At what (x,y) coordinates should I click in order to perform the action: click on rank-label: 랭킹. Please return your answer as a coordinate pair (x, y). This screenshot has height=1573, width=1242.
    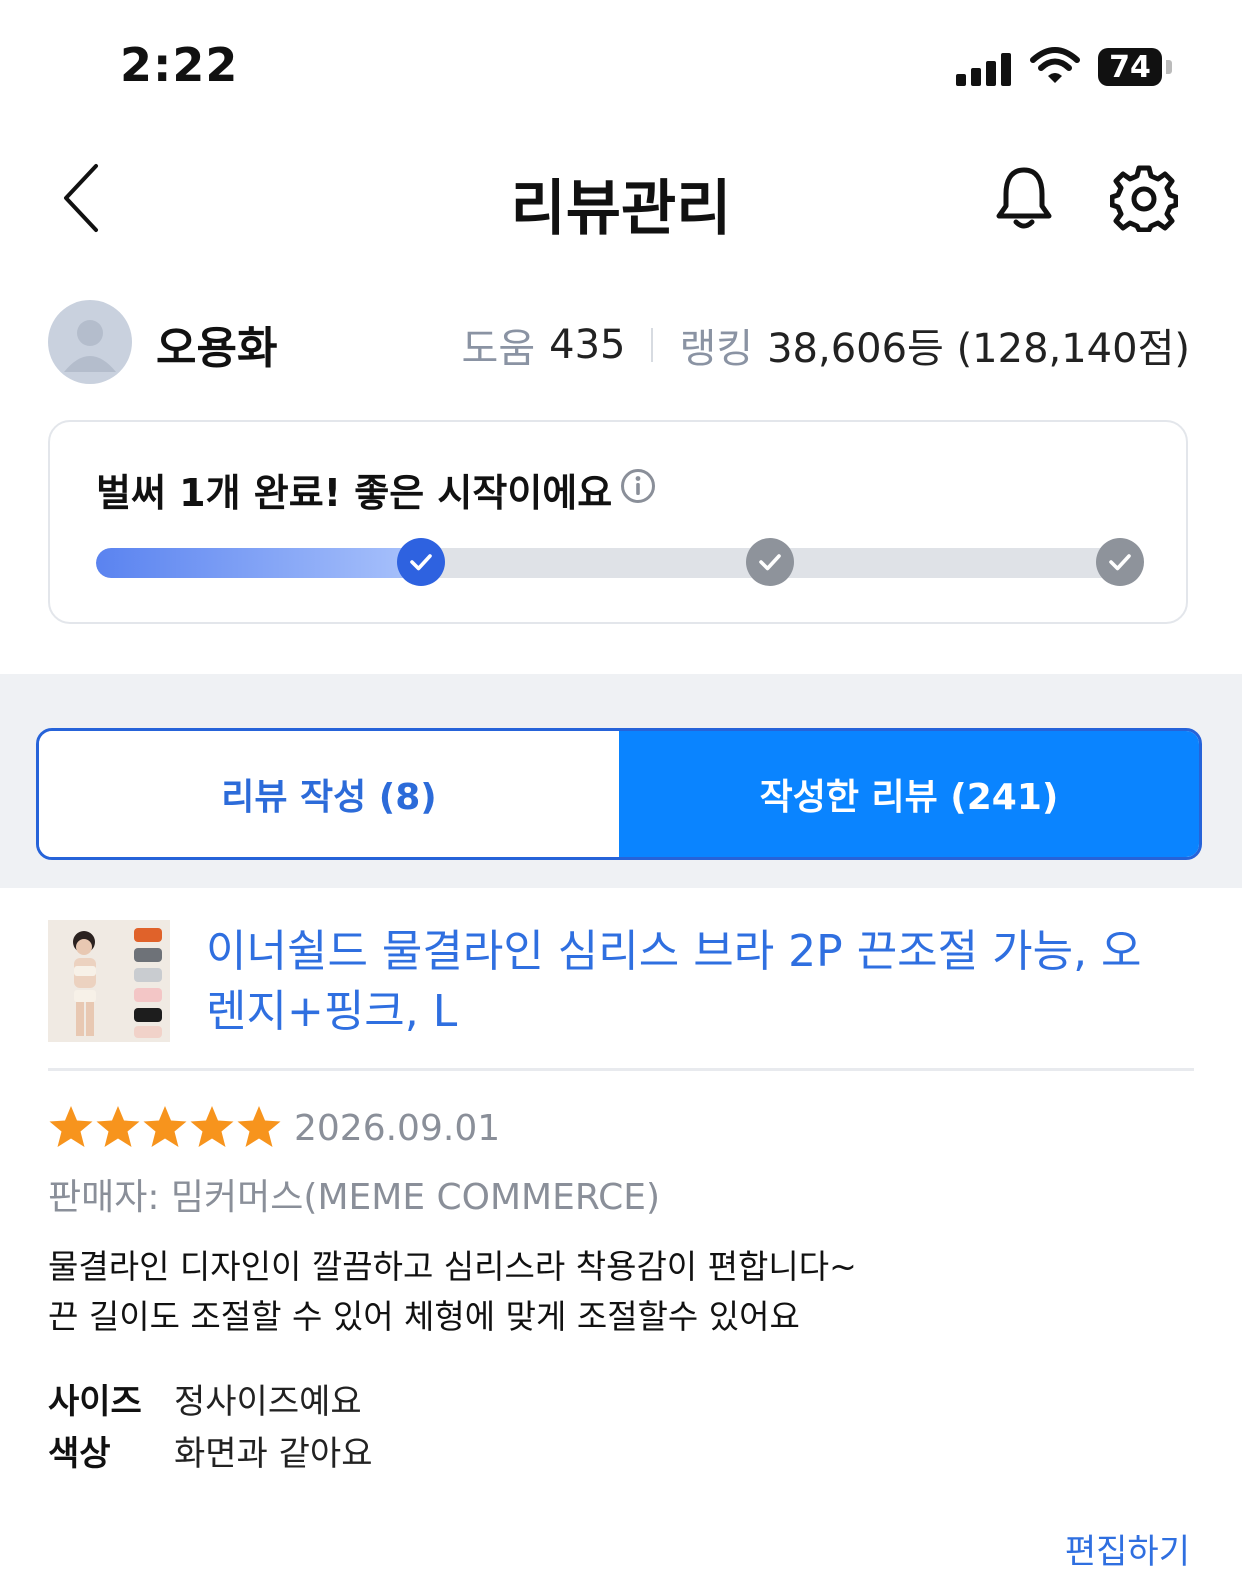
    Looking at the image, I should click on (716, 349).